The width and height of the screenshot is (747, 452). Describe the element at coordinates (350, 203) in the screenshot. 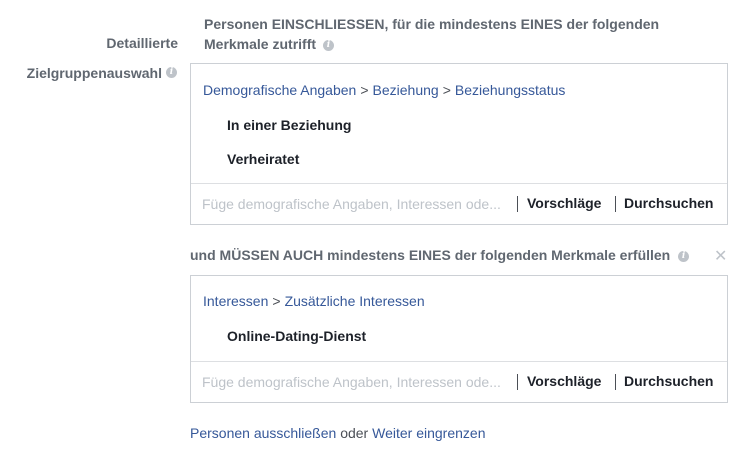

I see `include-search-input` at that location.